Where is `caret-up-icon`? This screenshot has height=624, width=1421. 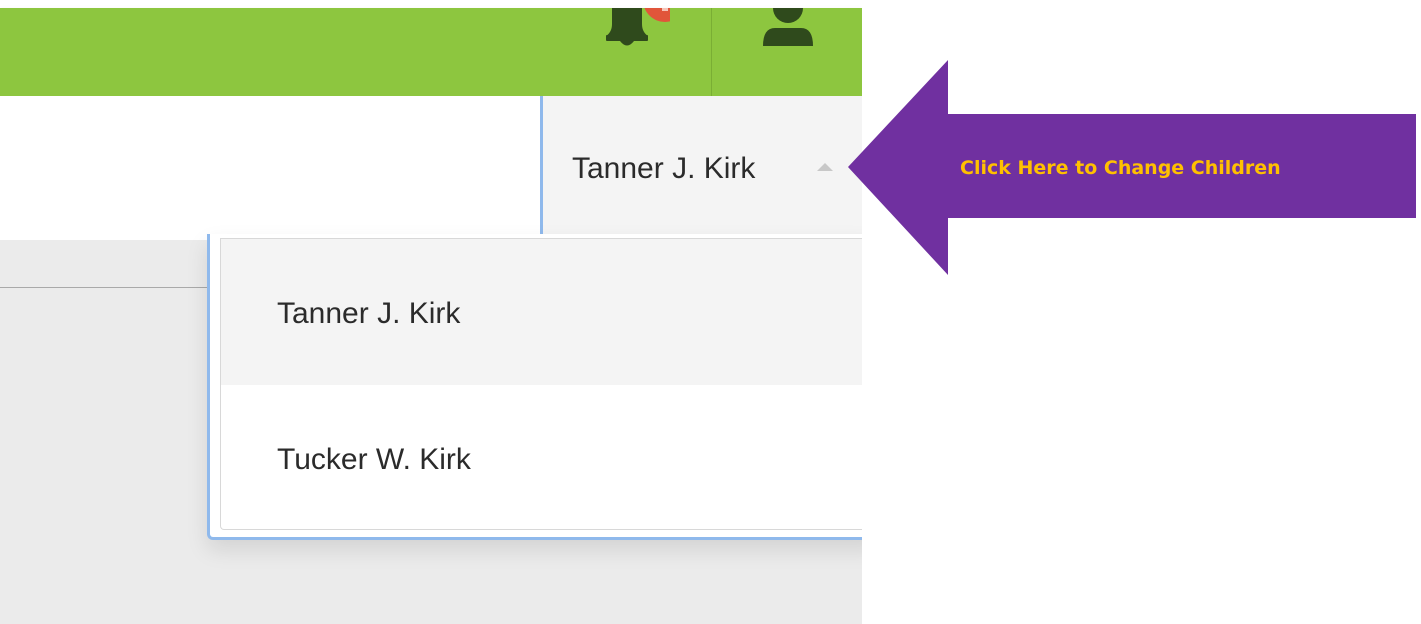
caret-up-icon is located at coordinates (825, 167).